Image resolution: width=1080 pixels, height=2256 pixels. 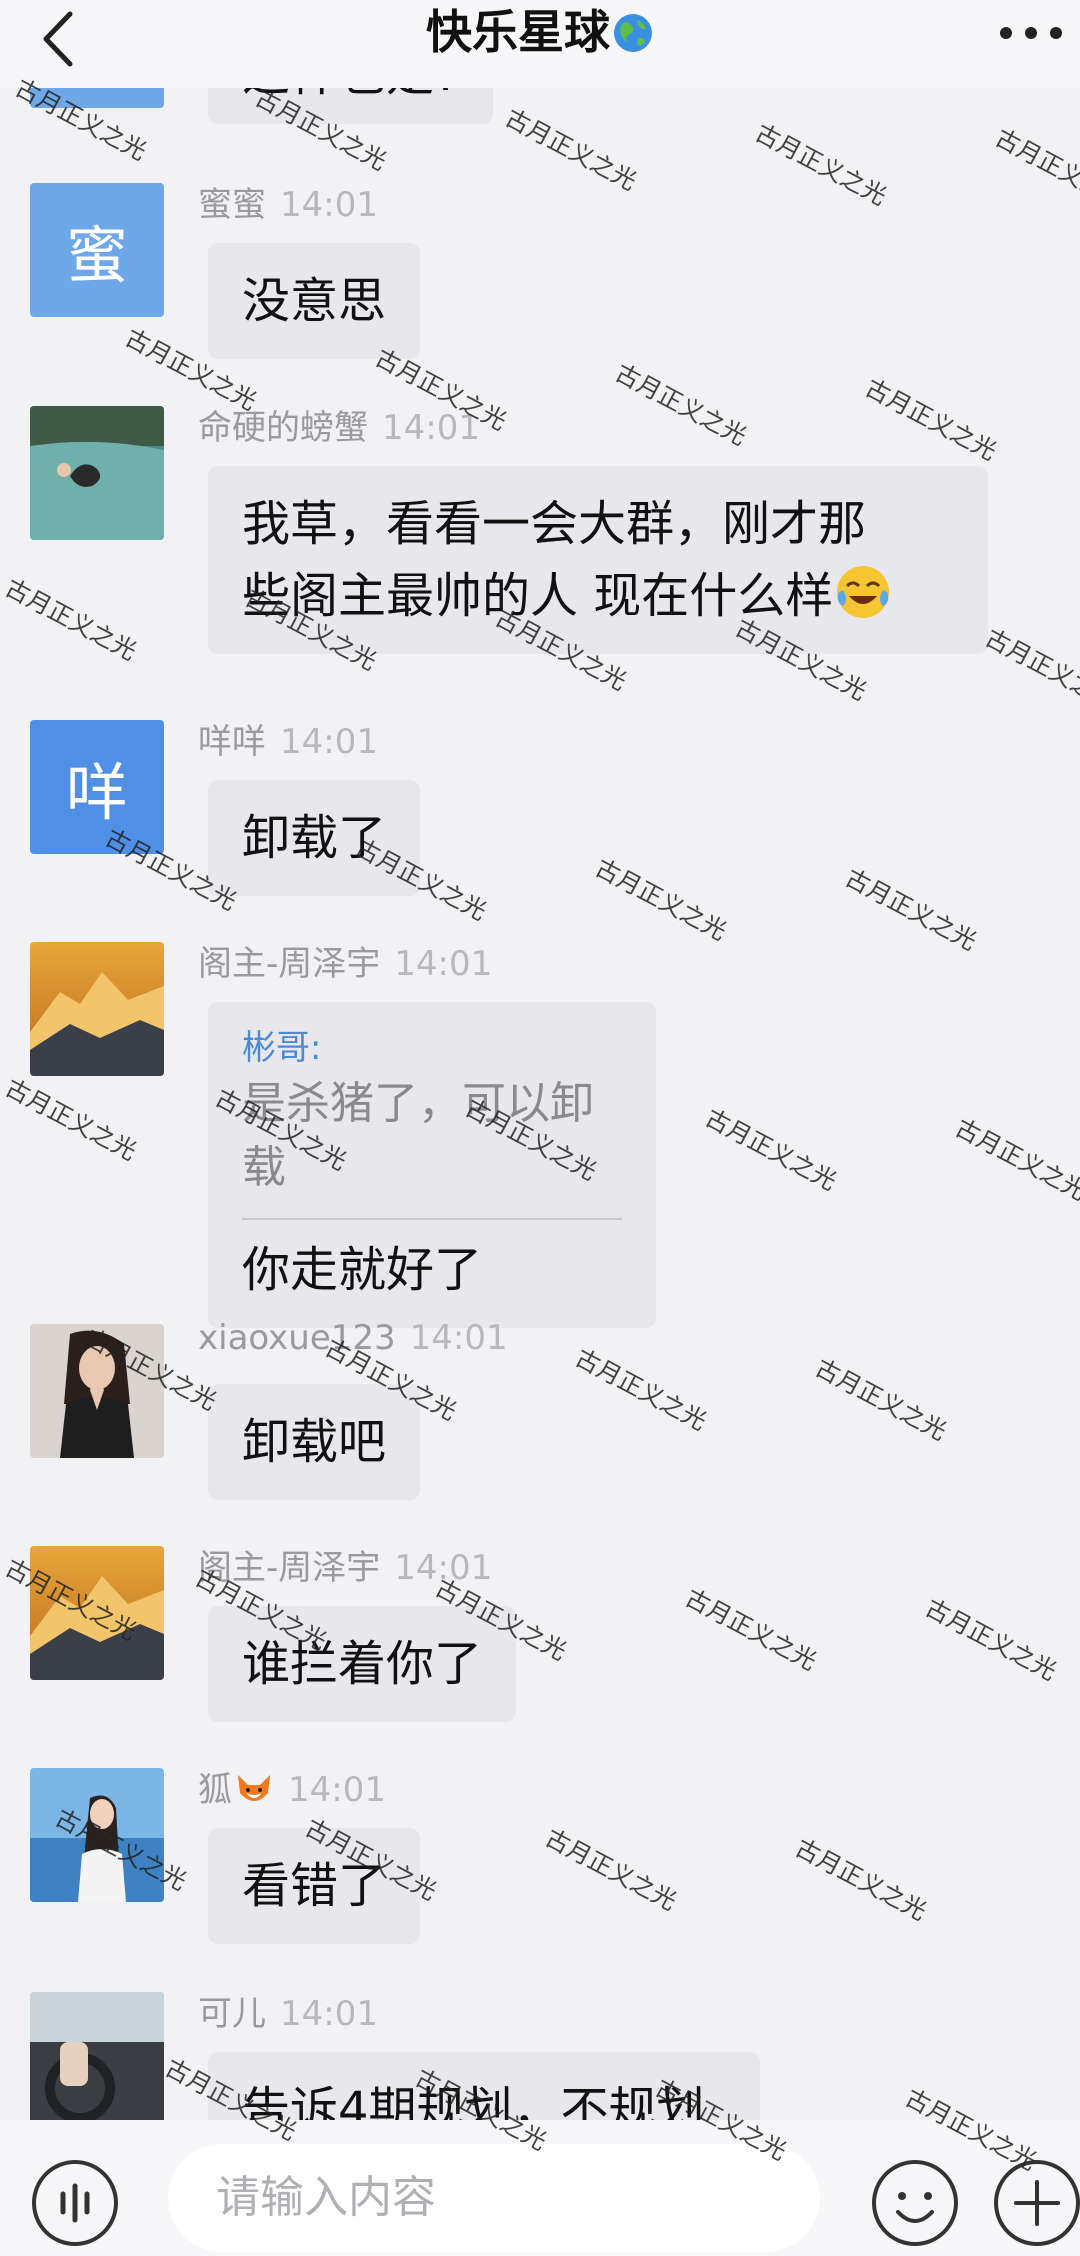 I want to click on message-meta: 蜜蜜 14:01, so click(x=288, y=201).